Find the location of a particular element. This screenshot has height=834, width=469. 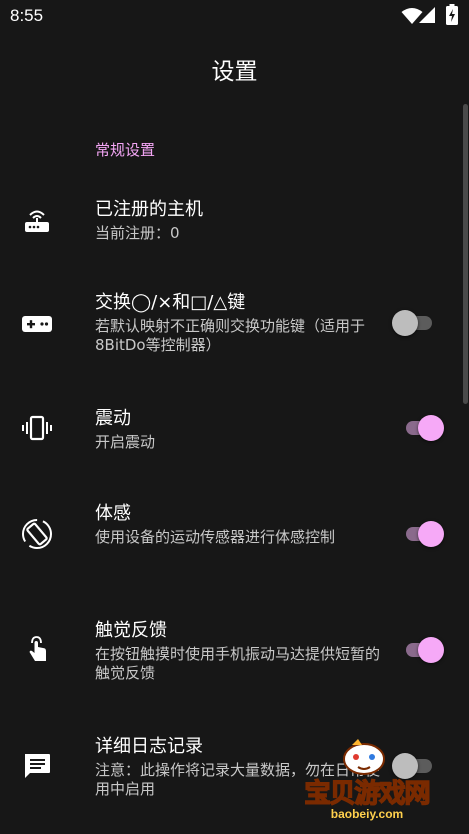

setting-title: 已注册的主机 is located at coordinates (149, 209).